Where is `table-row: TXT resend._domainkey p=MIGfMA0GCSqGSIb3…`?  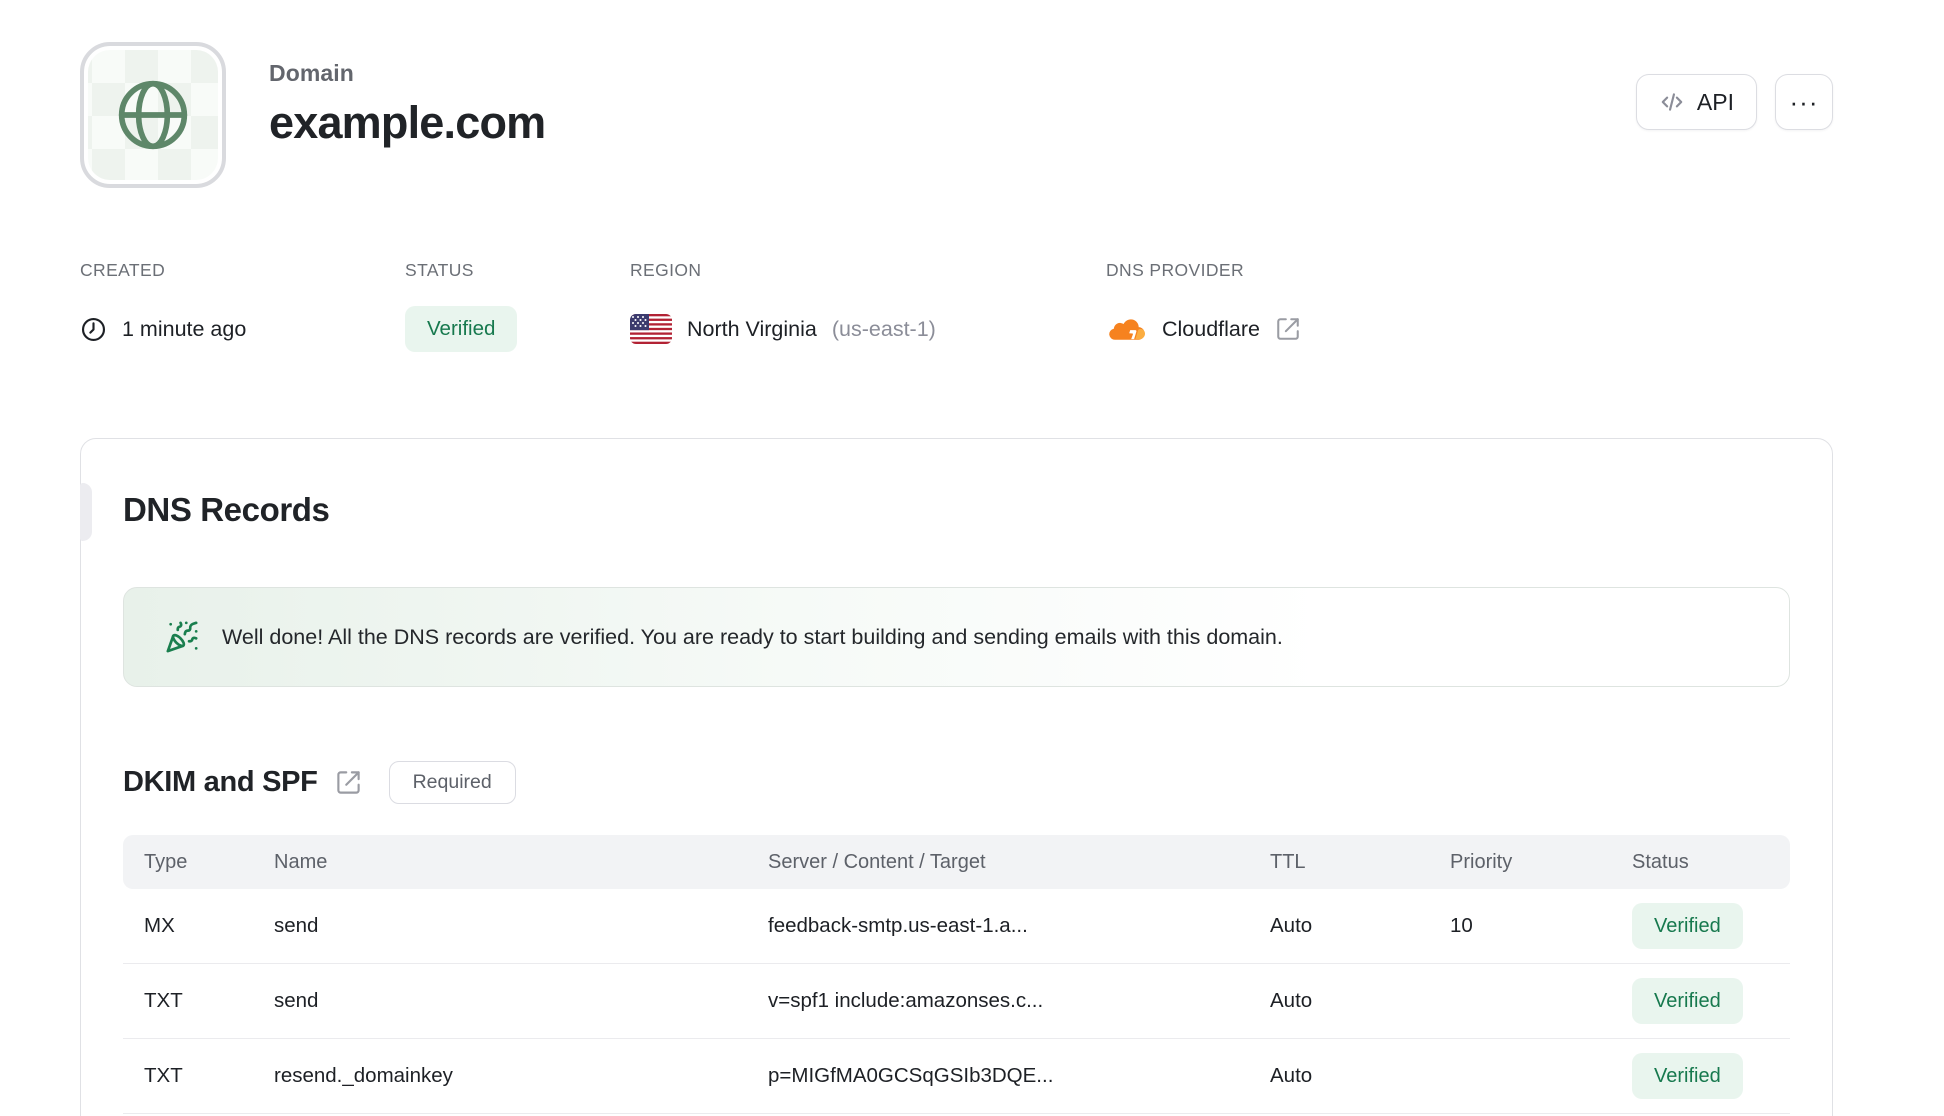 table-row: TXT resend._domainkey p=MIGfMA0GCSqGSIb3… is located at coordinates (956, 1076).